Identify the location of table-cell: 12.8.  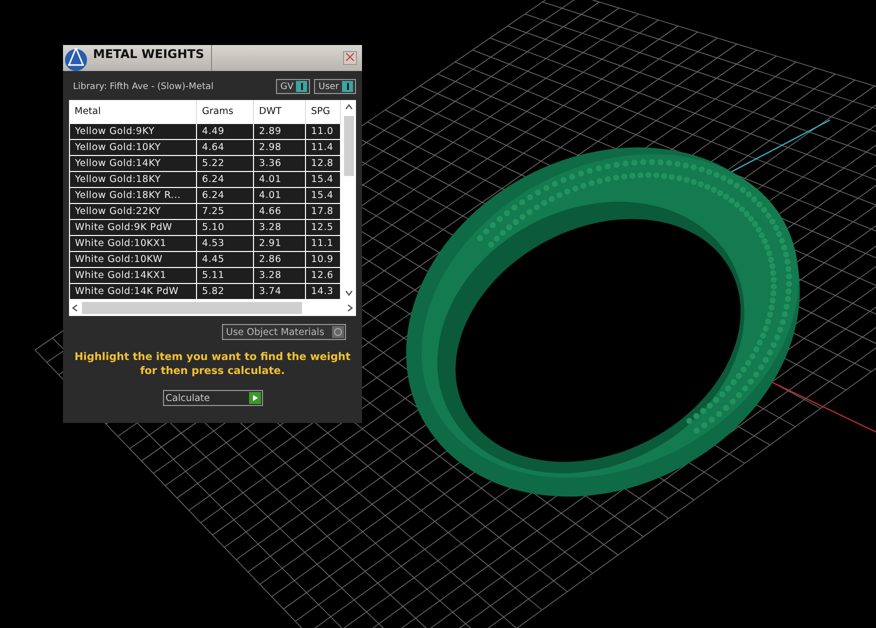
(323, 164).